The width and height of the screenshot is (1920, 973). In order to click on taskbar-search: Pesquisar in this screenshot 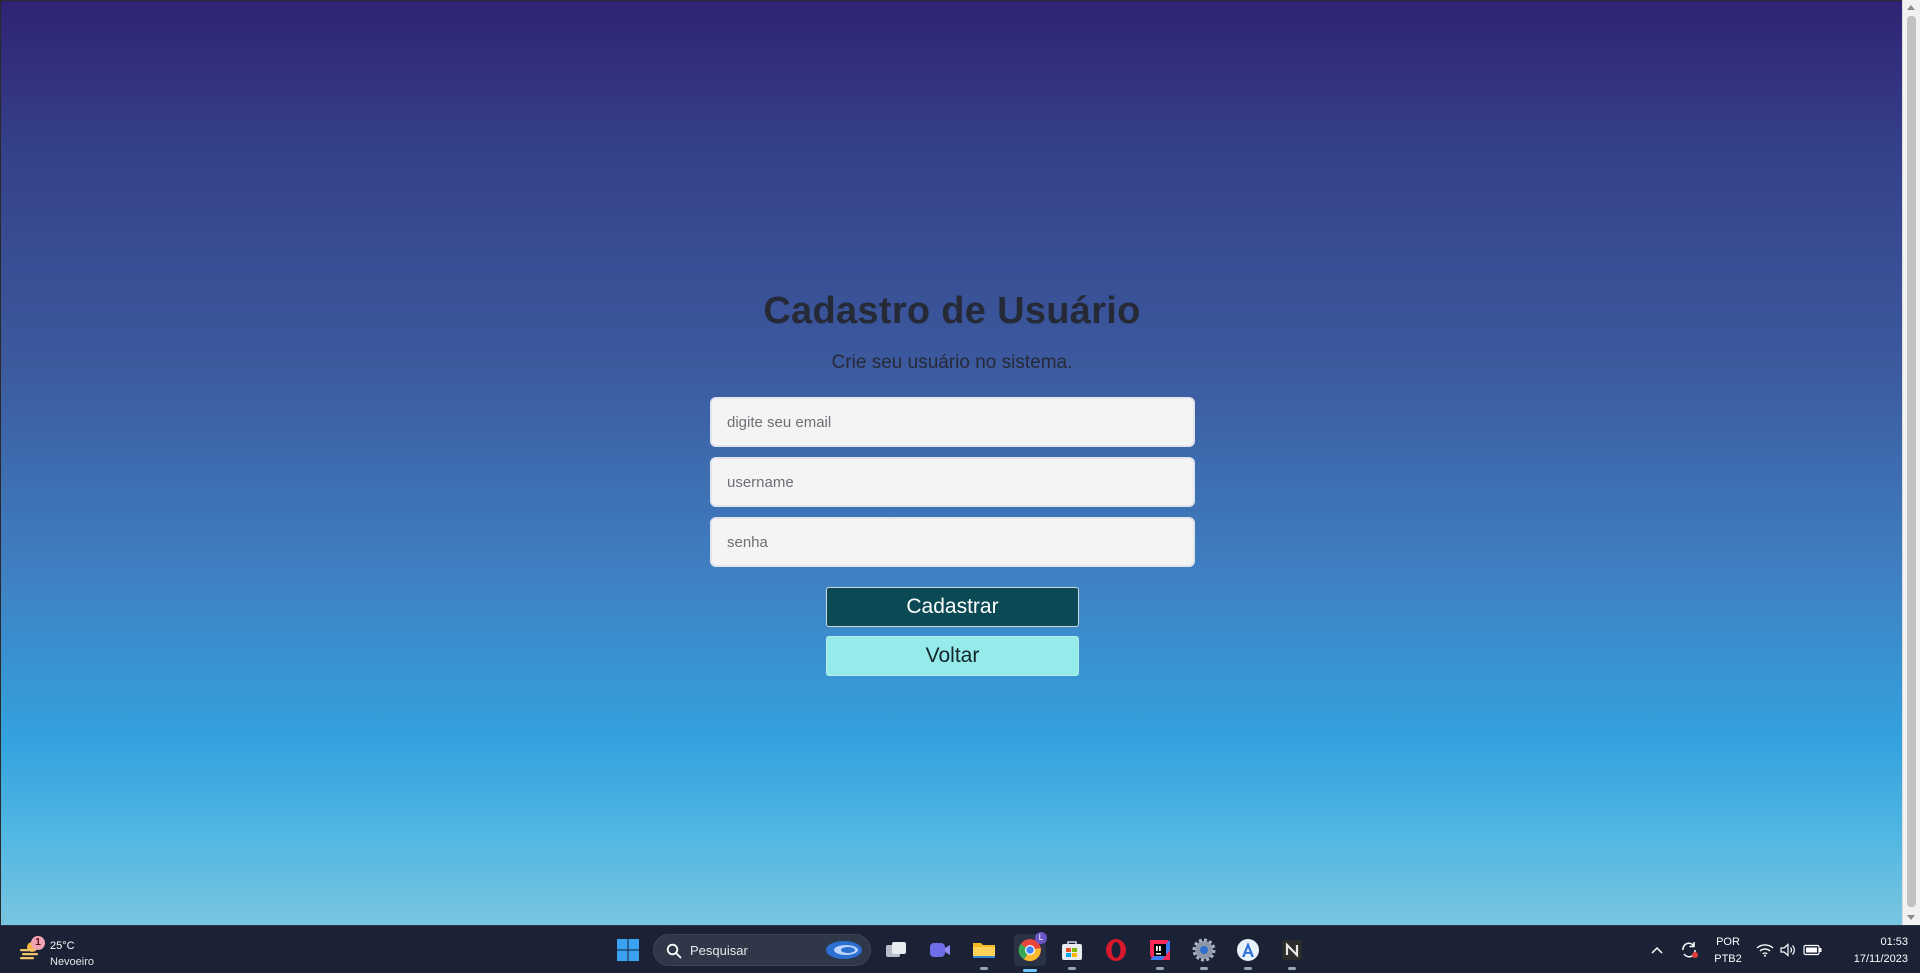, I will do `click(762, 950)`.